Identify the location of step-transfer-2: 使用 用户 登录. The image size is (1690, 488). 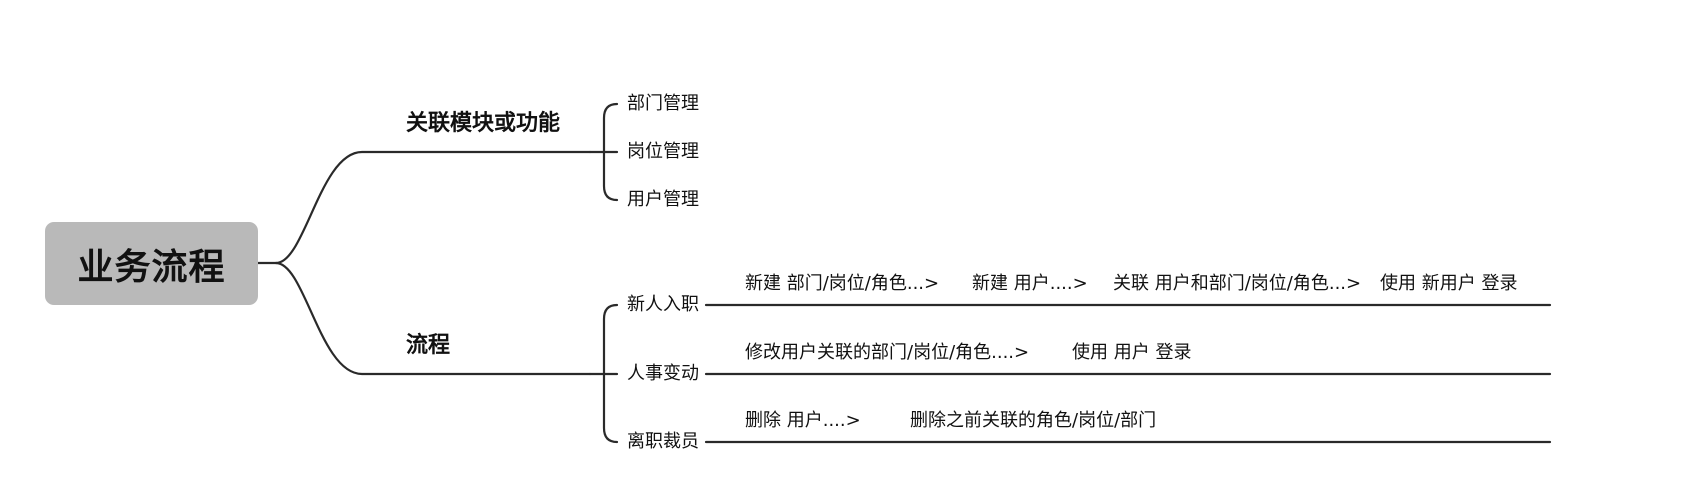
(1131, 353).